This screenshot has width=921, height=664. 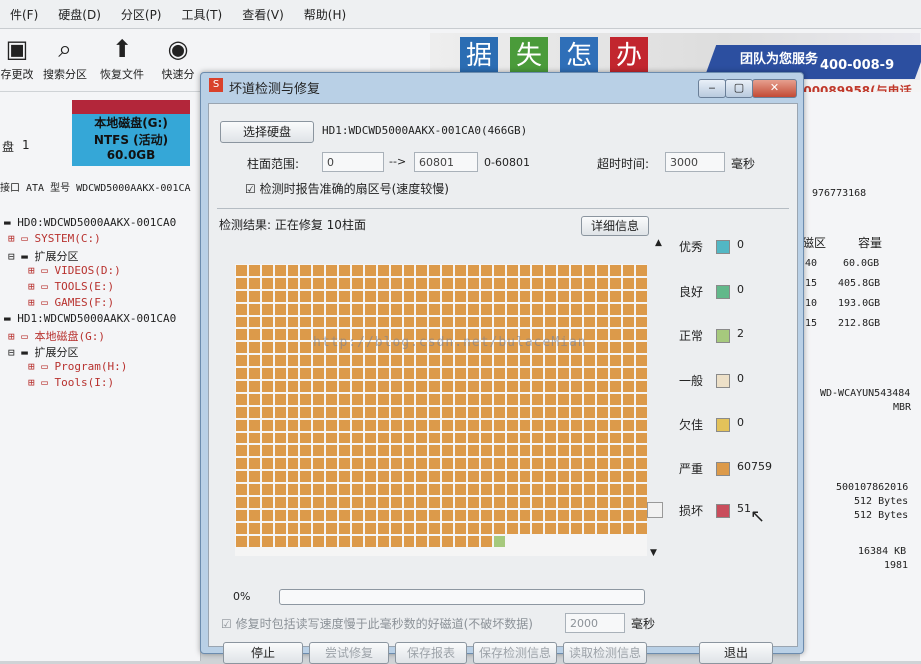 What do you see at coordinates (100, 240) in the screenshot?
I see `tree-part-system: ⊞ ▭ SYSTEM(C:)` at bounding box center [100, 240].